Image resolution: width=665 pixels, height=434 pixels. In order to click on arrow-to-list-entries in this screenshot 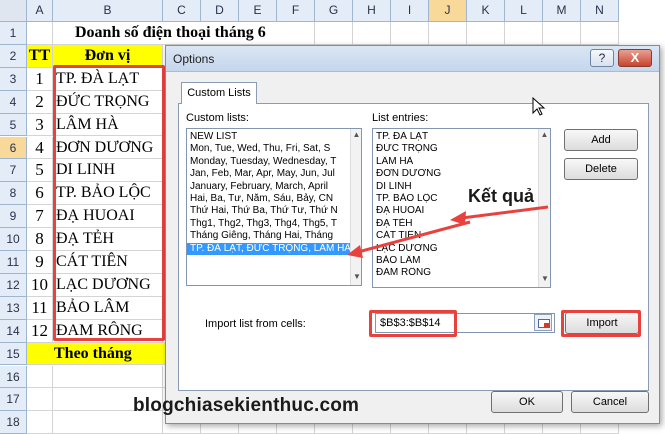, I will do `click(505, 212)`.